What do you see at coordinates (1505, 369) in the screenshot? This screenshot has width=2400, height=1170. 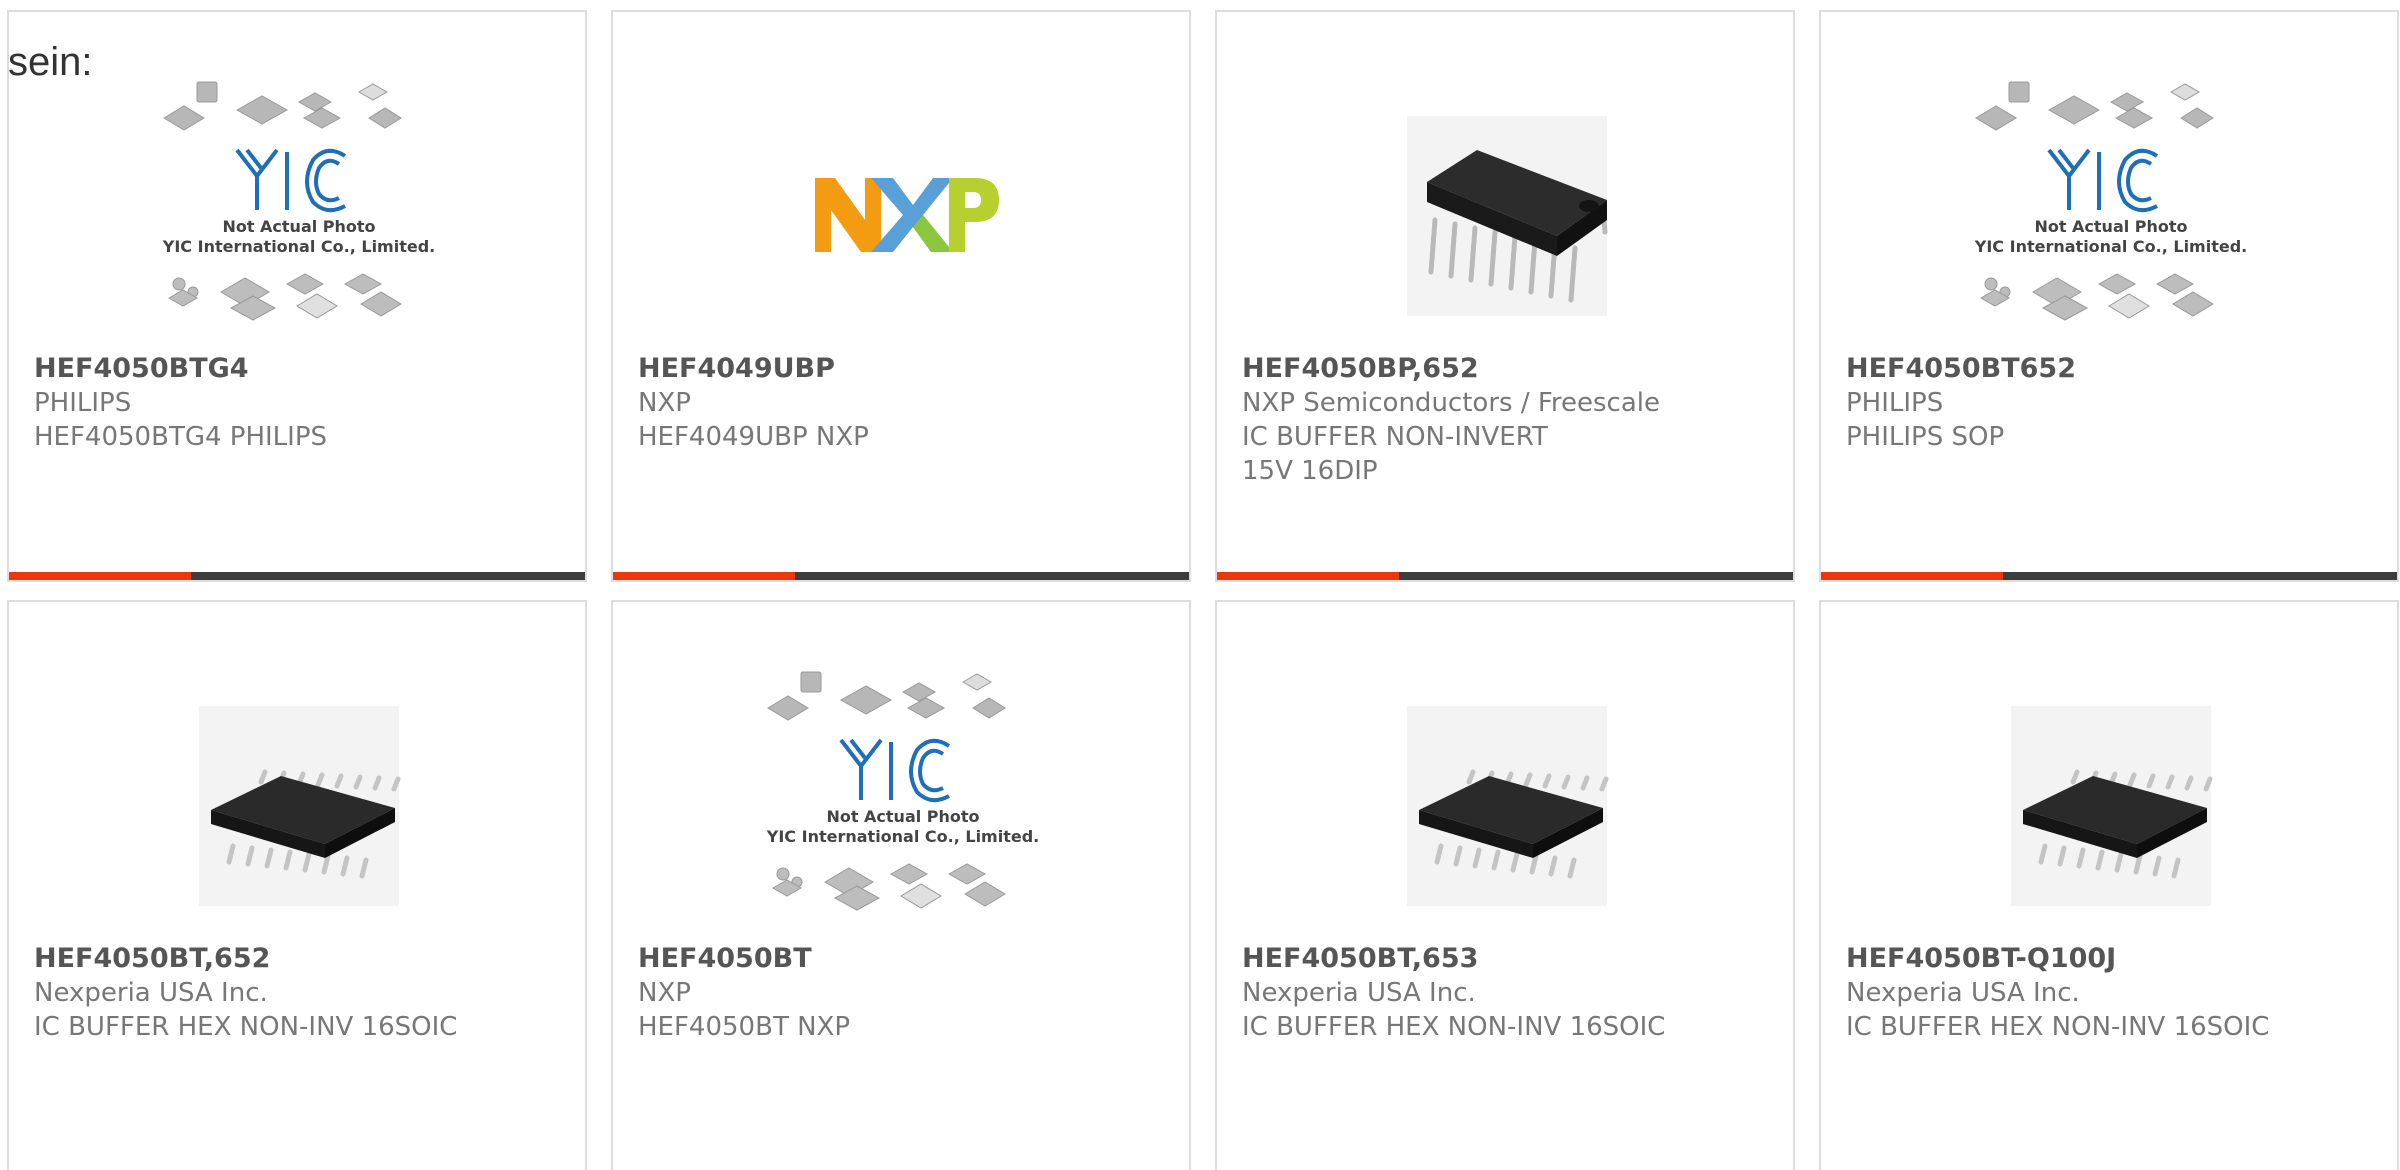 I see `part-number-link: HEF4050BP,652` at bounding box center [1505, 369].